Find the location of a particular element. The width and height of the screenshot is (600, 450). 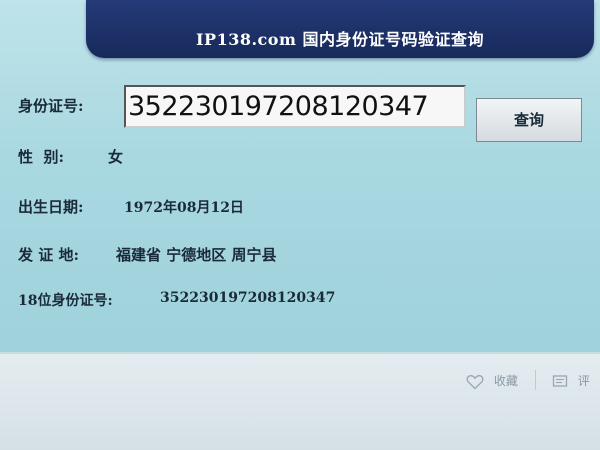

page-title: IP138.com 国内身份证号码验证查询 is located at coordinates (340, 39).